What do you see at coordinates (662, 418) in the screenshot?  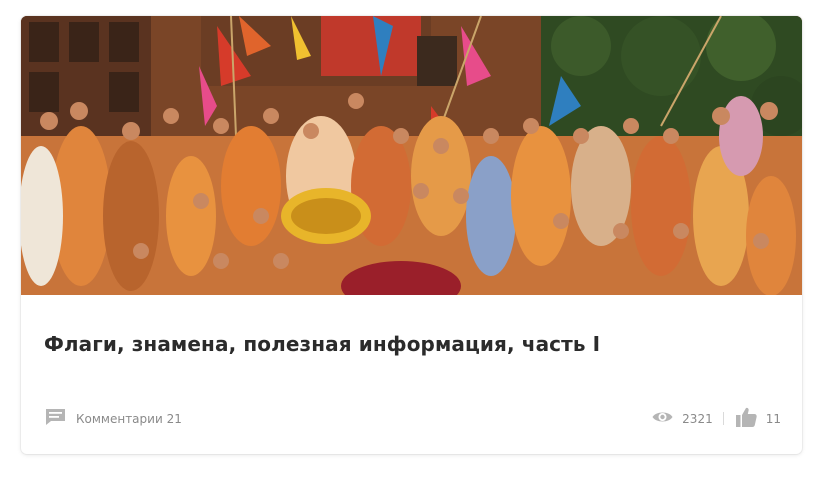 I see `eye-icon` at bounding box center [662, 418].